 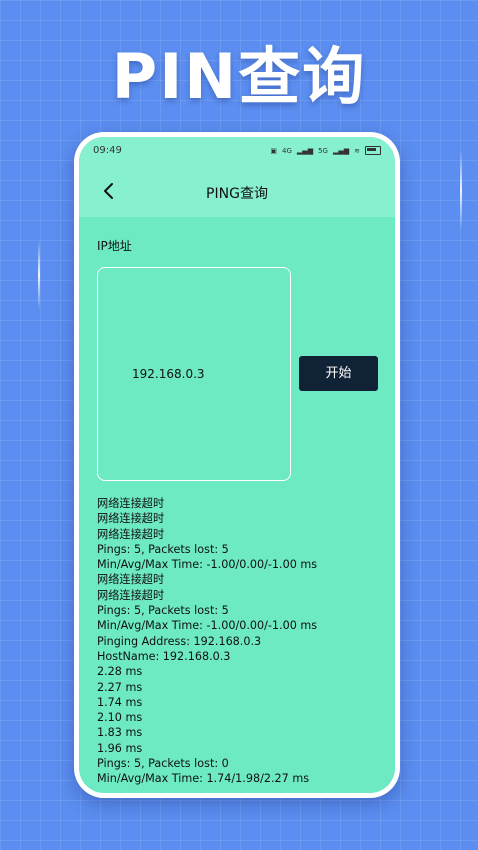 I want to click on page-title: PING查询, so click(x=237, y=194).